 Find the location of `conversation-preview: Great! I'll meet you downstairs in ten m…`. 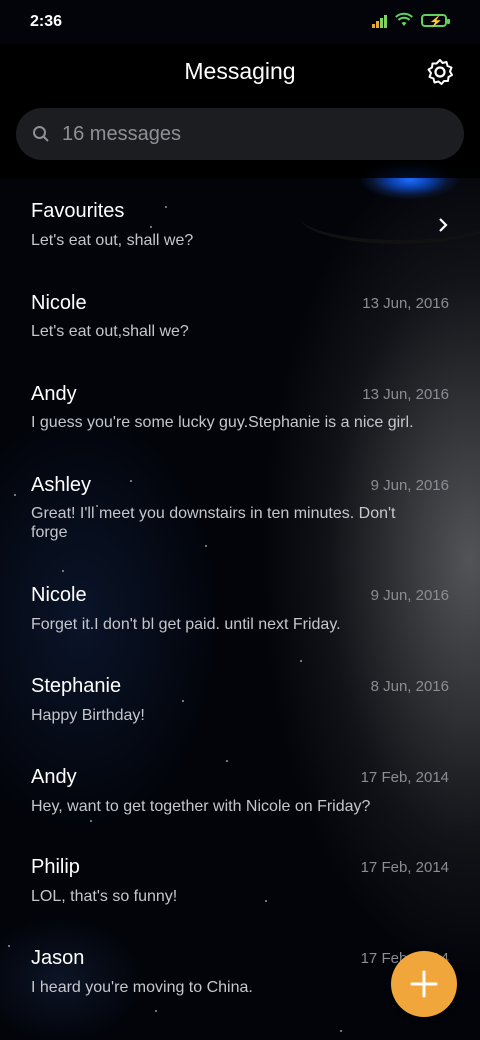

conversation-preview: Great! I'll meet you downstairs in ten m… is located at coordinates (213, 523).